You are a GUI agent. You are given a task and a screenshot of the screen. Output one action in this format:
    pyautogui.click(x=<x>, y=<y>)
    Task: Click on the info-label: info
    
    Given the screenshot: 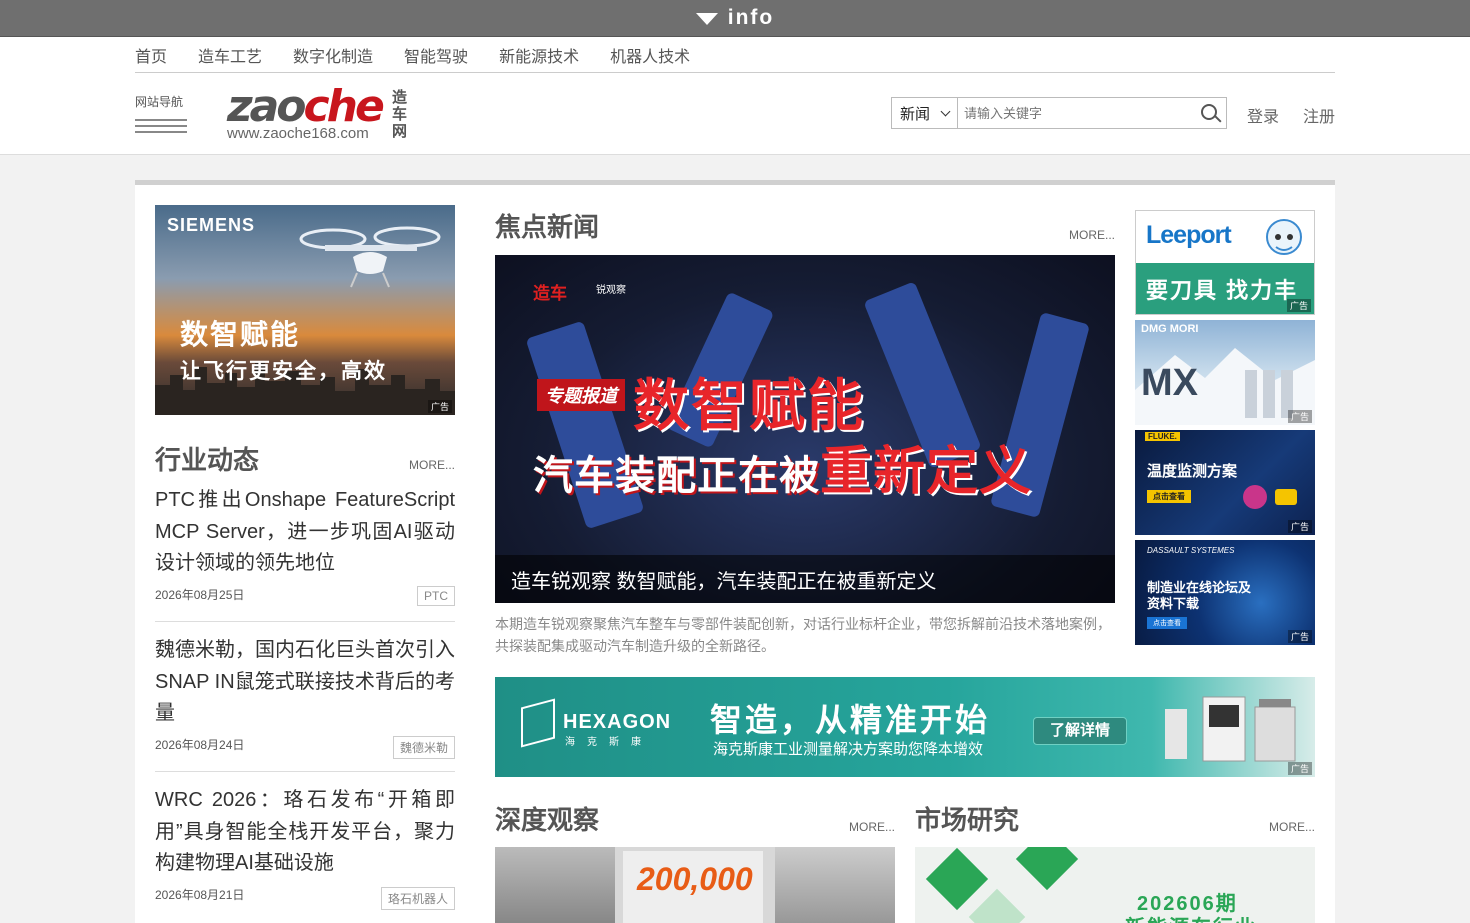 What is the action you would take?
    pyautogui.click(x=751, y=17)
    